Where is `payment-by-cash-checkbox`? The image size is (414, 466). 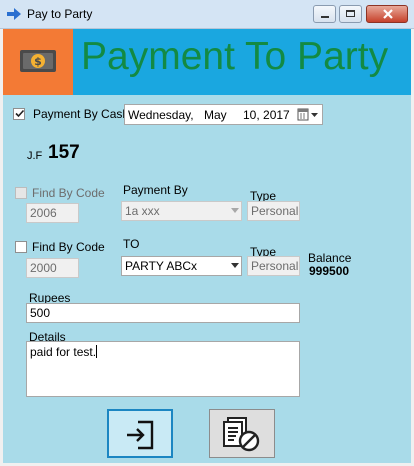
payment-by-cash-checkbox is located at coordinates (19, 114).